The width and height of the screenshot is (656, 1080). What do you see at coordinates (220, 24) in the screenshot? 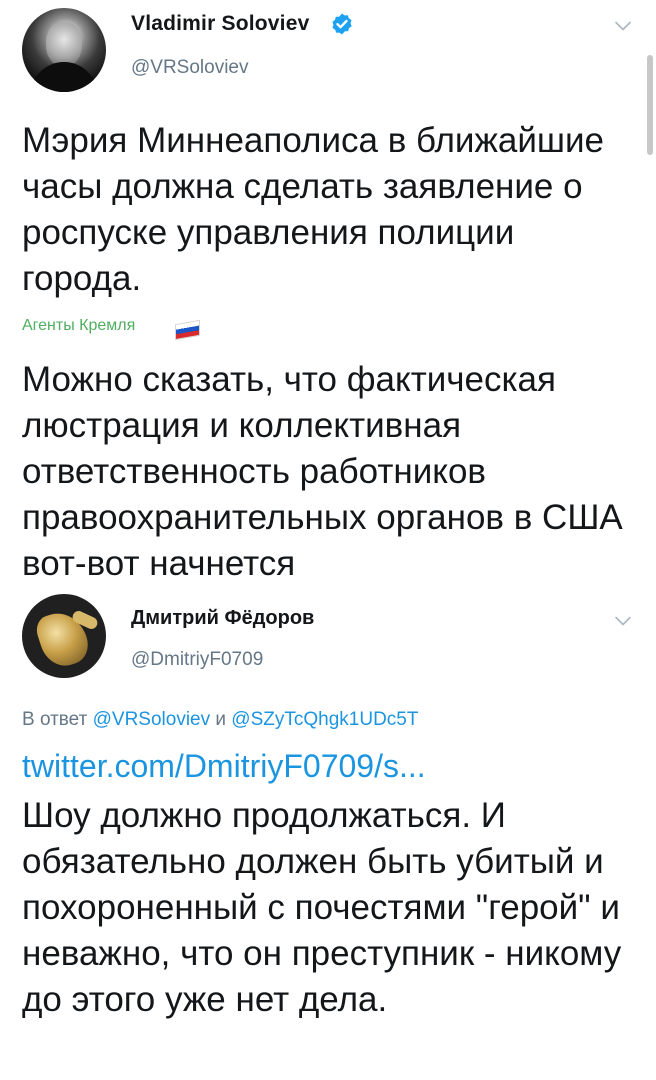
I see `author-name: Vladimir Soloviev` at bounding box center [220, 24].